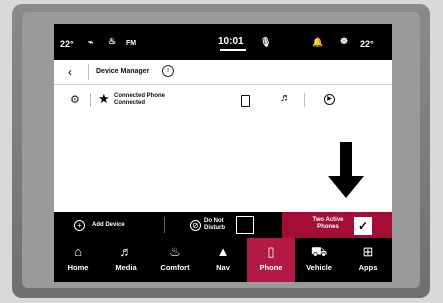 The width and height of the screenshot is (443, 303). What do you see at coordinates (104, 99) in the screenshot?
I see `favorite-star-icon: ★` at bounding box center [104, 99].